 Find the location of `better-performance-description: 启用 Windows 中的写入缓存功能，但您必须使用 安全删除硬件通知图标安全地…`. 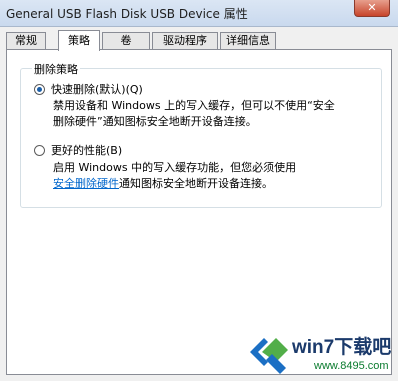

better-performance-description: 启用 Windows 中的写入缓存功能，但您必须使用 安全删除硬件通知图标安全地… is located at coordinates (208, 176).